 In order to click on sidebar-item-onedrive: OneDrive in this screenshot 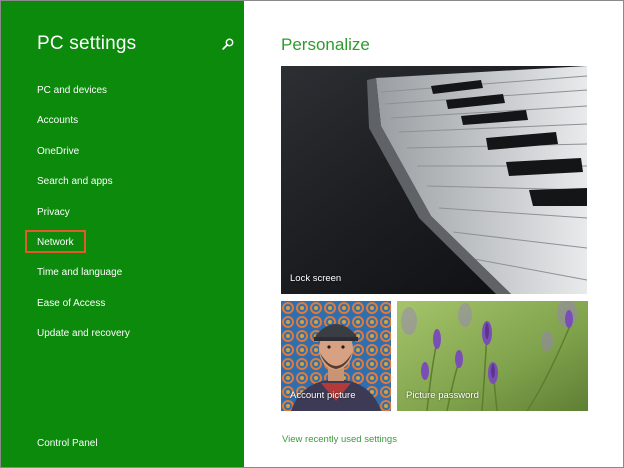, I will do `click(58, 151)`.